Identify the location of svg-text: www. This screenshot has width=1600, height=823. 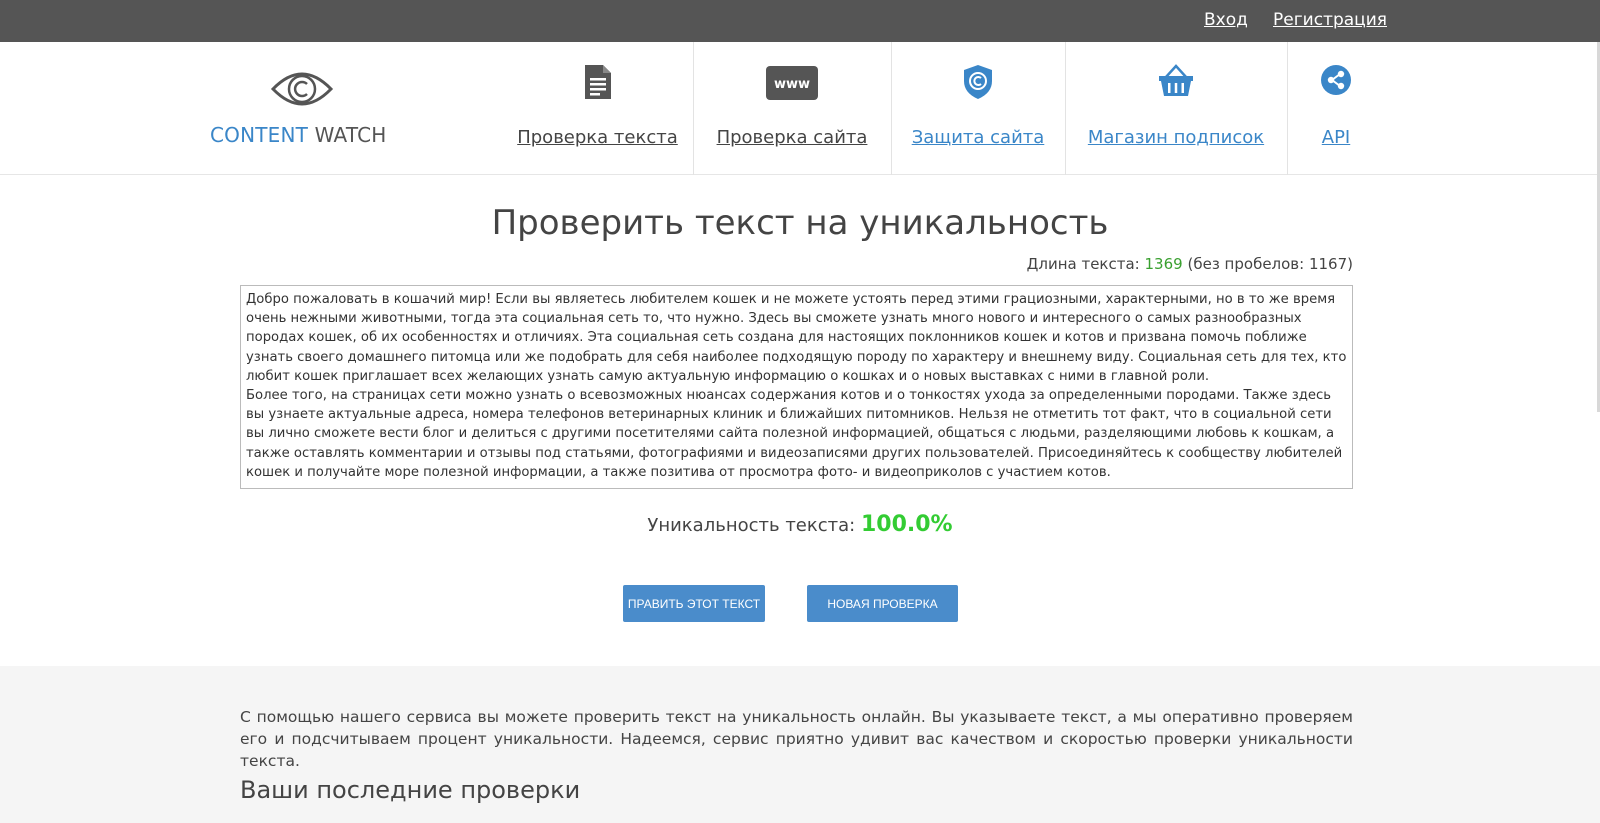
(792, 84).